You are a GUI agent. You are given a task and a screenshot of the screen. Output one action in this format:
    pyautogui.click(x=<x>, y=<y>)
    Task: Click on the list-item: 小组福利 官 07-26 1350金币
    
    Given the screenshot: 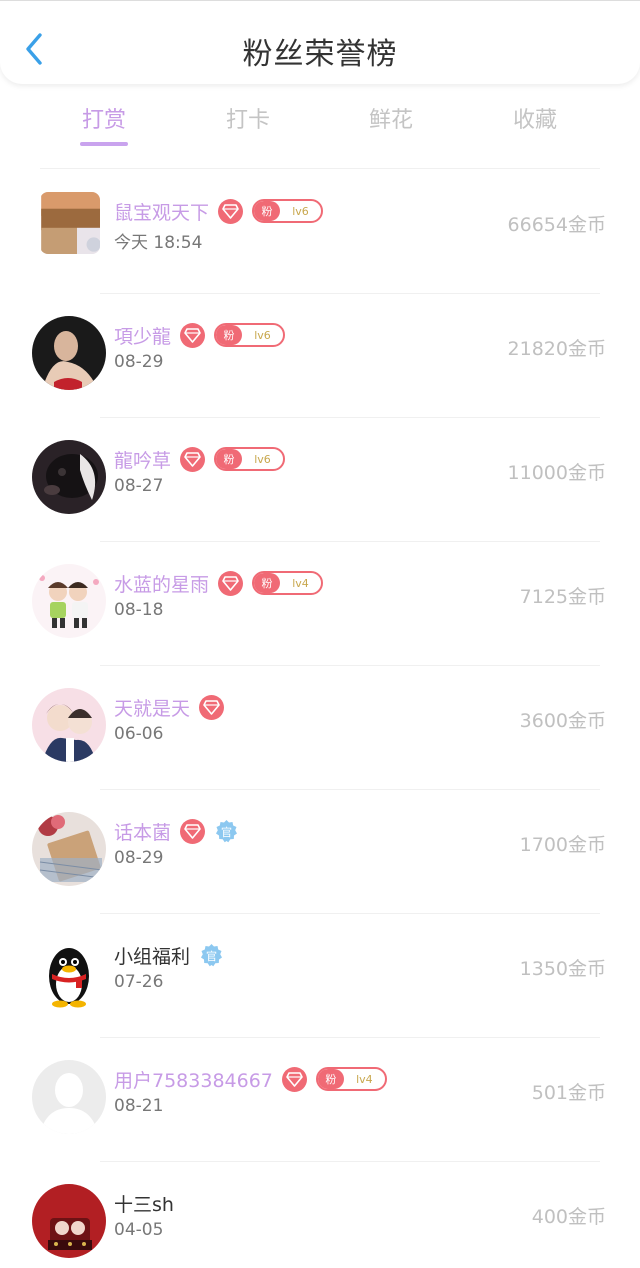 What is the action you would take?
    pyautogui.click(x=320, y=976)
    